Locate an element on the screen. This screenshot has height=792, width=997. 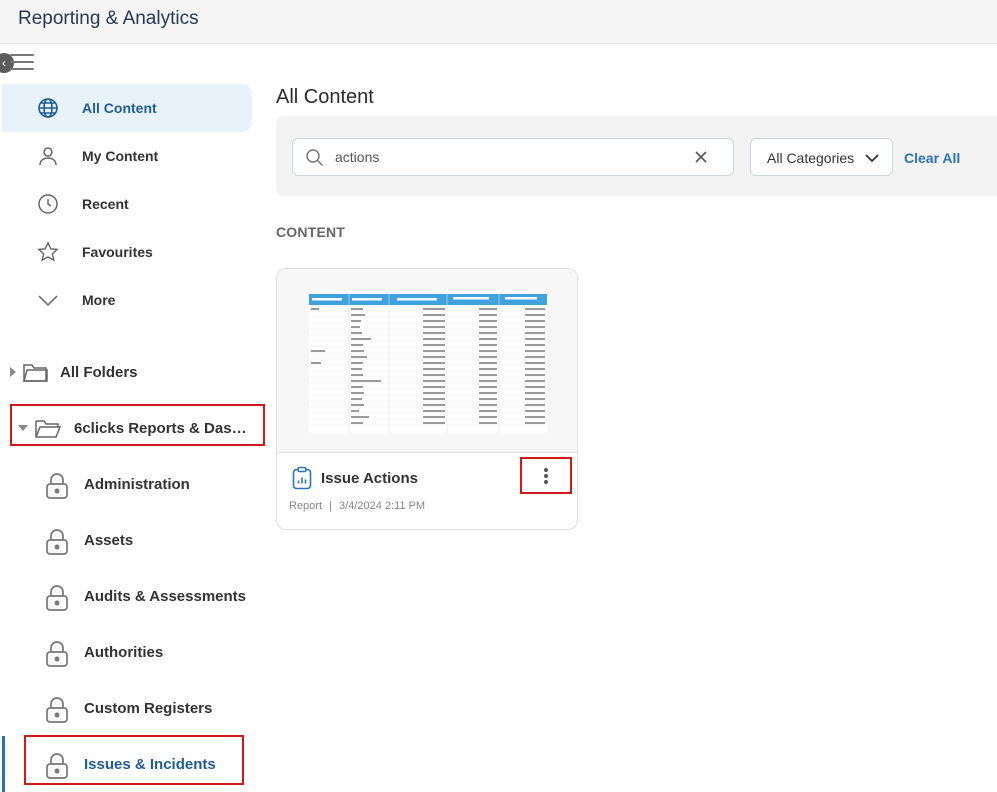
subfolder-audits-assessments: Audits & Assessments is located at coordinates (142, 597).